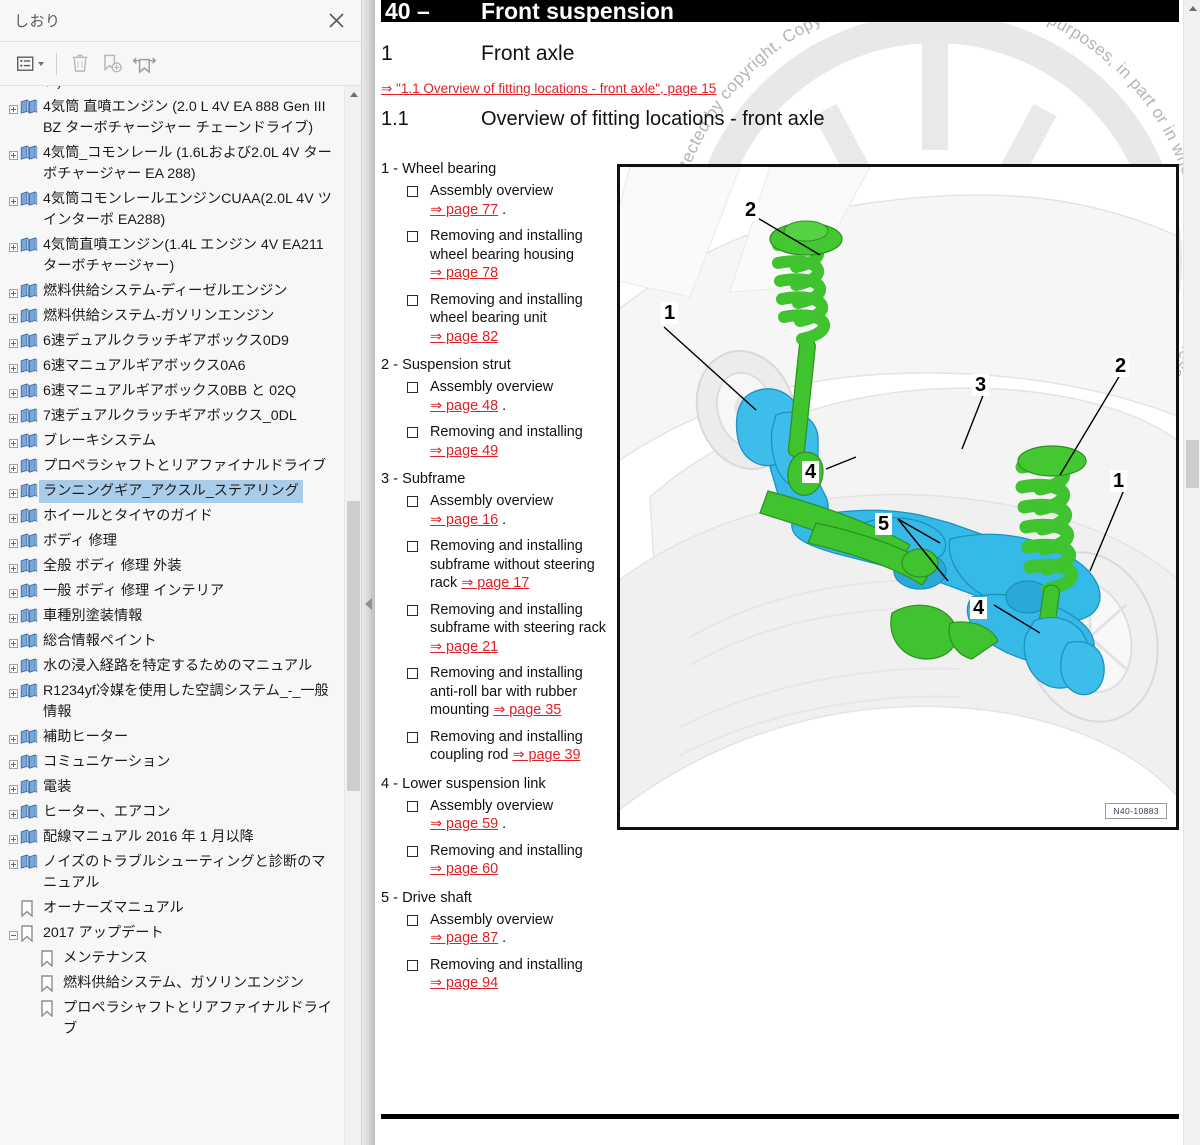 This screenshot has height=1145, width=1200. I want to click on bookmark-row: 燃料供給システム-ガソリンエンジン, so click(172, 316).